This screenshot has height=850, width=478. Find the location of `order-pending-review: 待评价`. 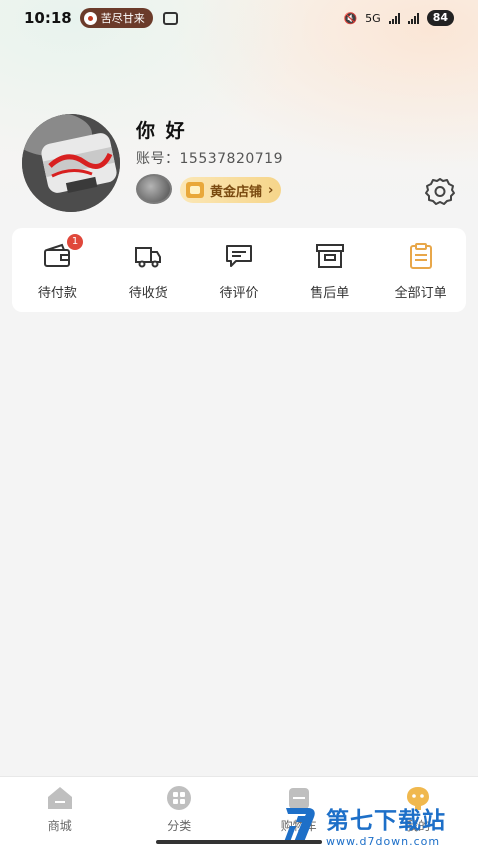

order-pending-review: 待评价 is located at coordinates (239, 270).